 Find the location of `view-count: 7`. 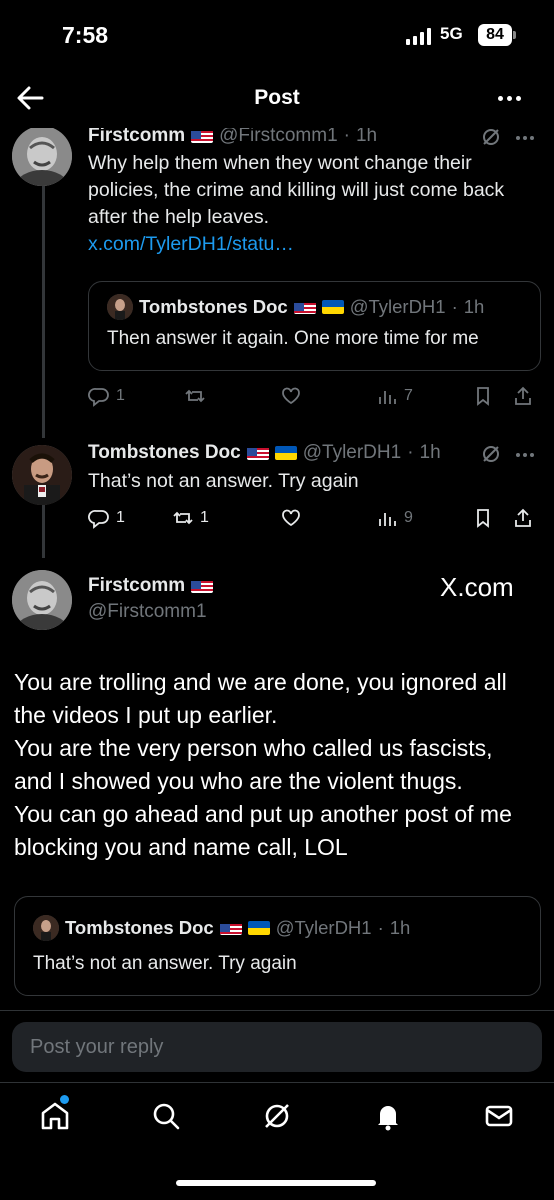

view-count: 7 is located at coordinates (408, 395).